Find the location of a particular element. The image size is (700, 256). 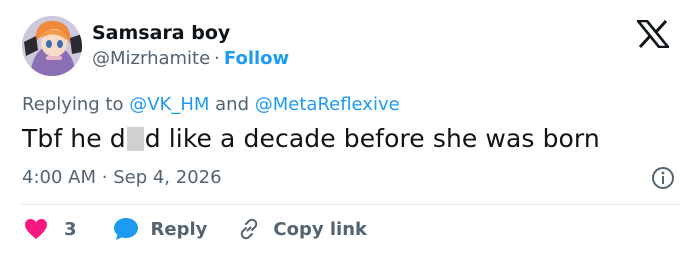

x-logo-icon is located at coordinates (653, 34).